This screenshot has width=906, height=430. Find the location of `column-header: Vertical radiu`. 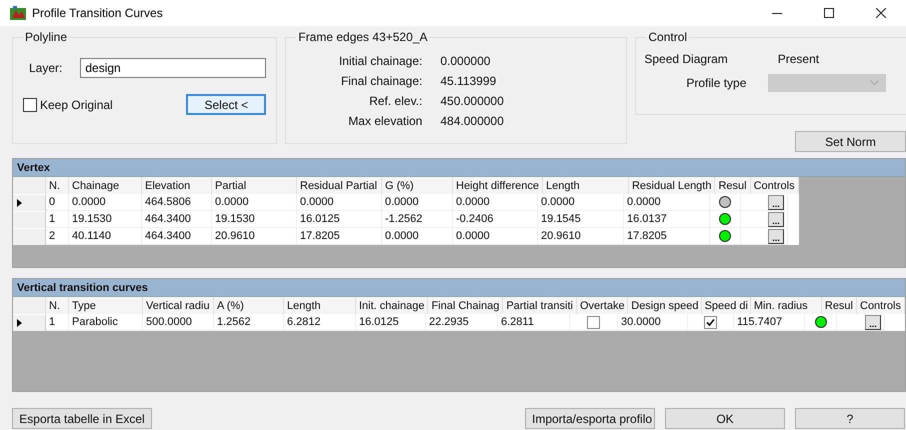

column-header: Vertical radiu is located at coordinates (178, 305).